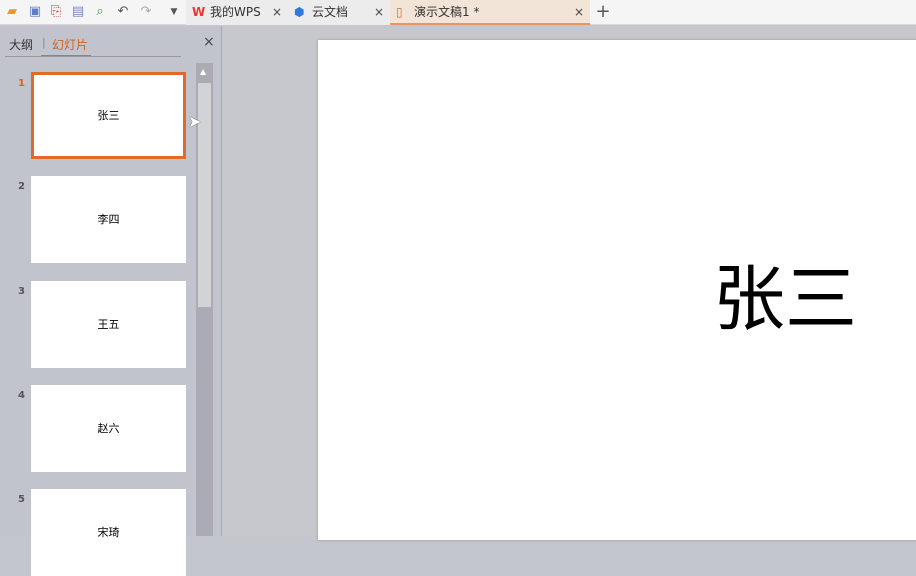  What do you see at coordinates (35, 12) in the screenshot?
I see `save-icon: ▣` at bounding box center [35, 12].